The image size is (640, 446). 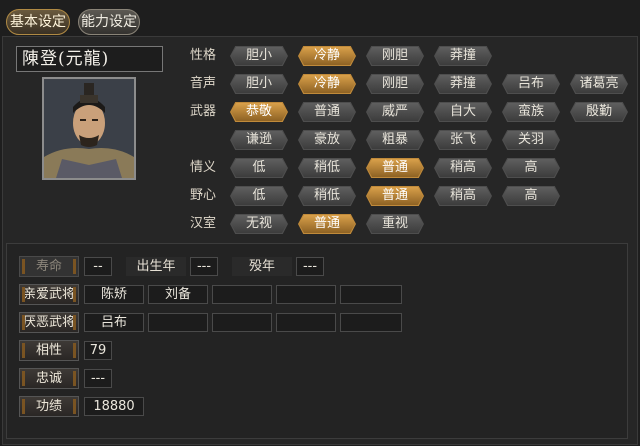 I want to click on righteousness-option-slightly-high: 稍高, so click(x=463, y=168).